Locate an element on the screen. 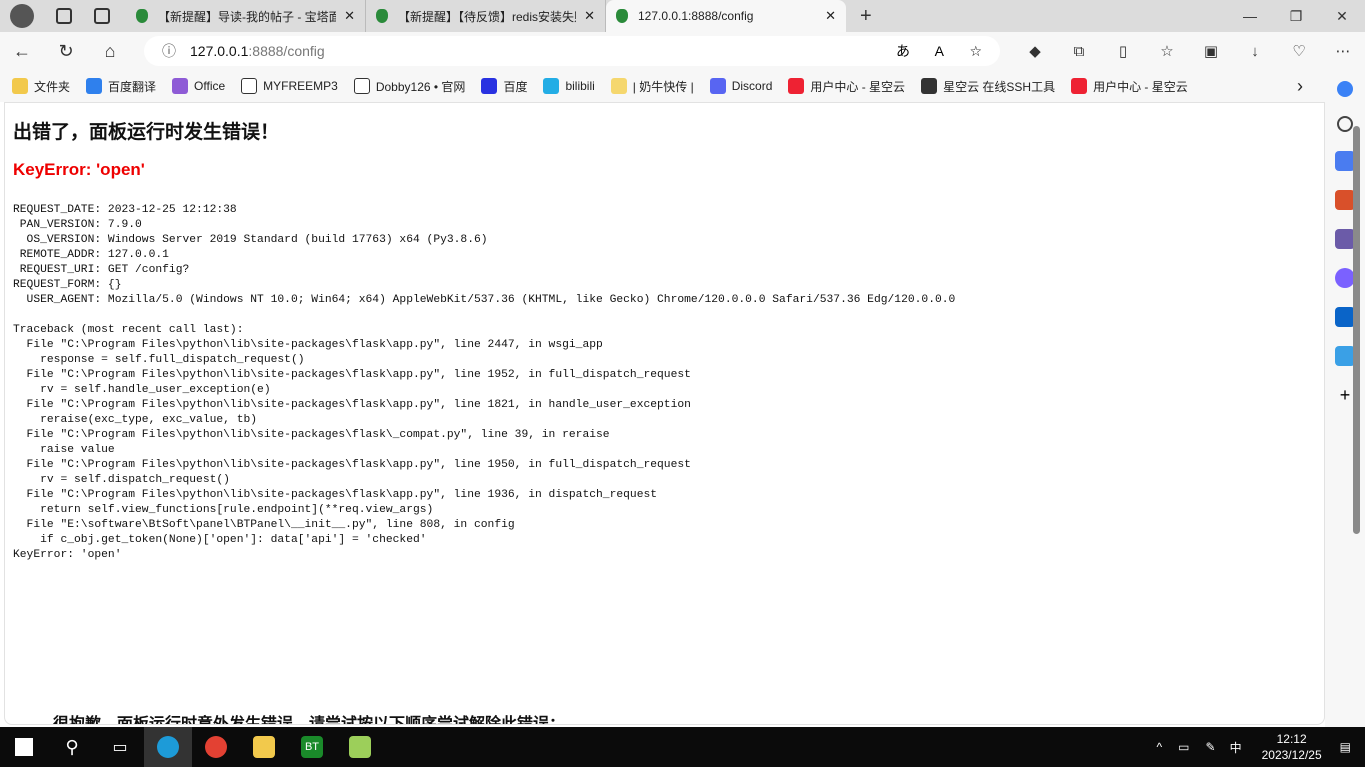  bookmark-label: | 奶牛快传 | is located at coordinates (663, 86).